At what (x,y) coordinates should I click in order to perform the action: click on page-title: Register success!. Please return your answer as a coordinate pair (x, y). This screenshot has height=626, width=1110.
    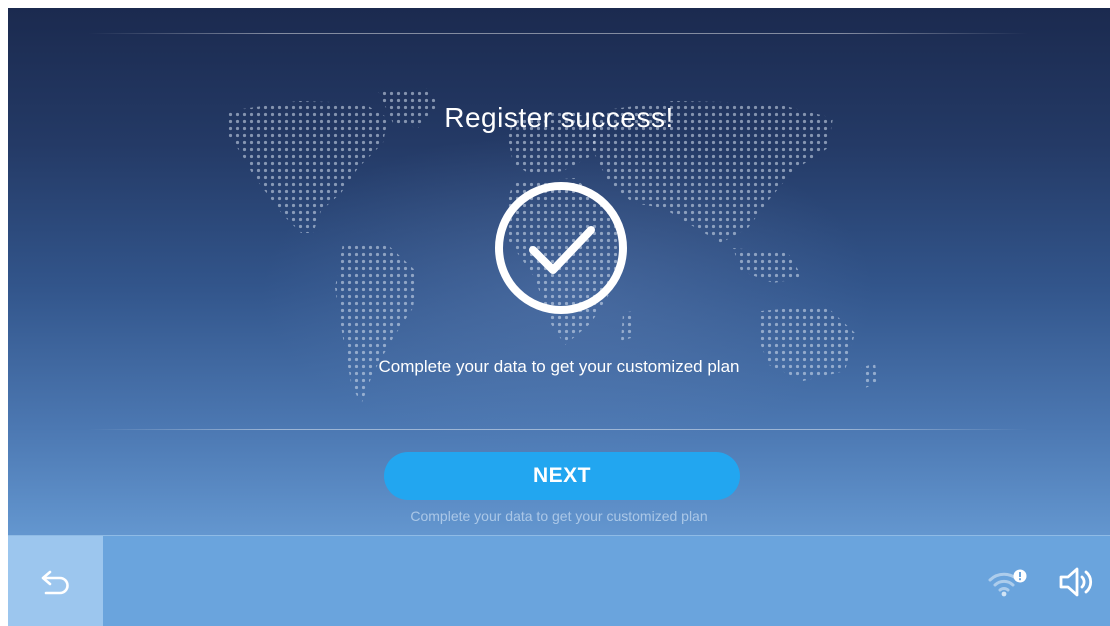
    Looking at the image, I should click on (559, 117).